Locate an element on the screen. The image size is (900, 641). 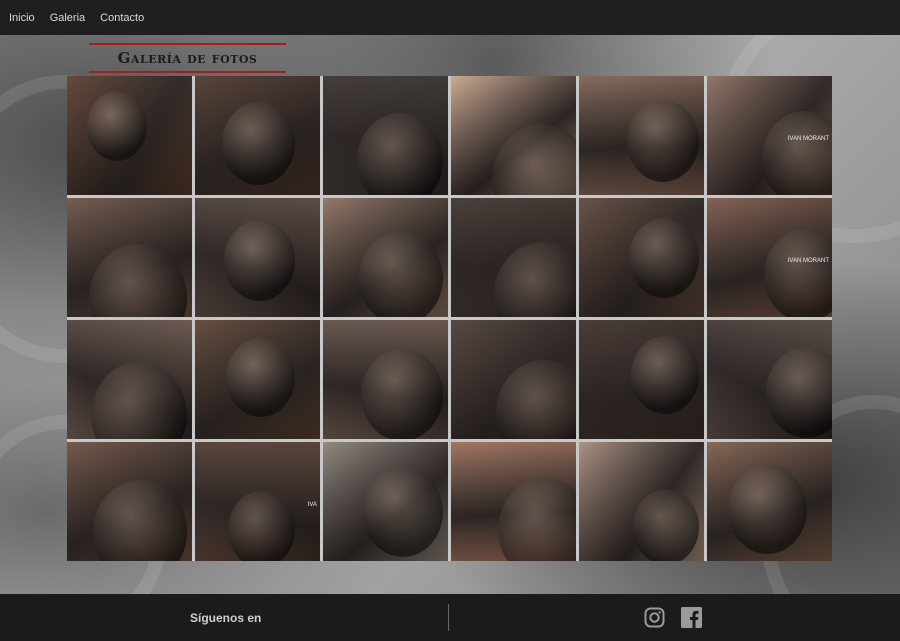
page-title: Galería de fotos is located at coordinates (187, 58).